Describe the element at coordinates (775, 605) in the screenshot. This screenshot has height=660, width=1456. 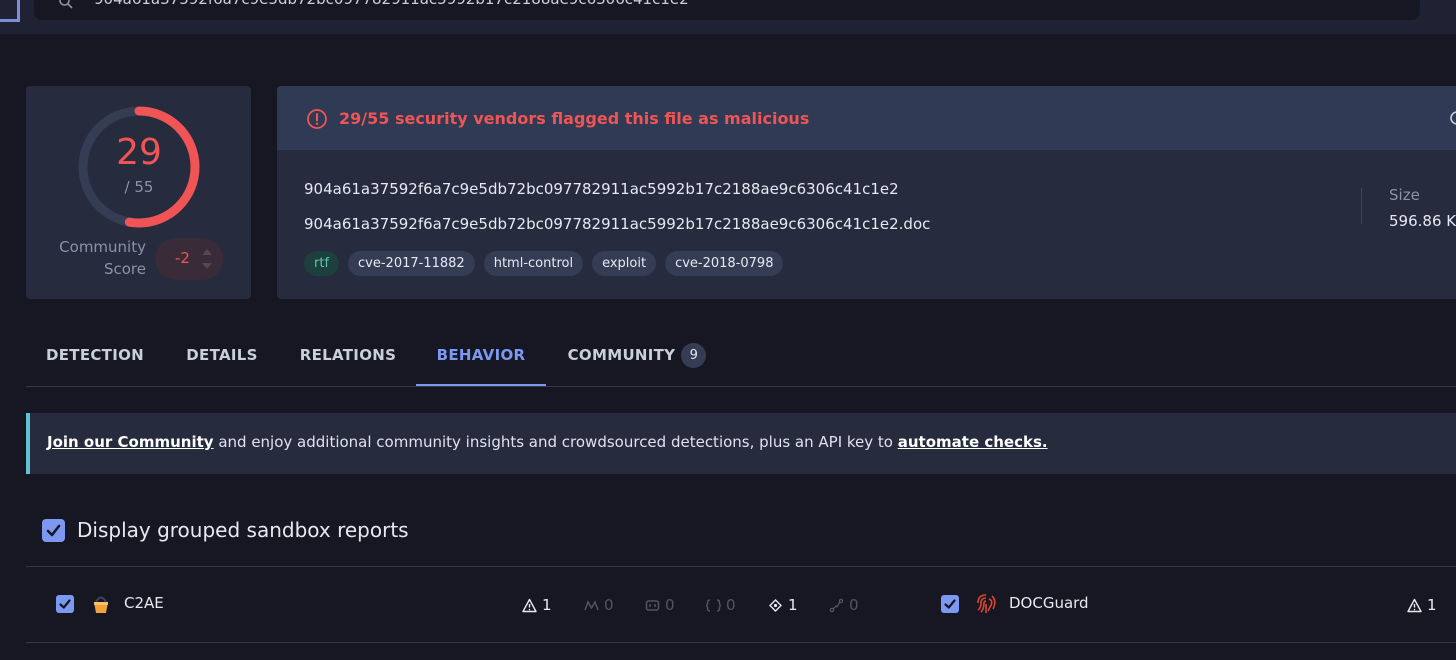
I see `network-icon` at that location.